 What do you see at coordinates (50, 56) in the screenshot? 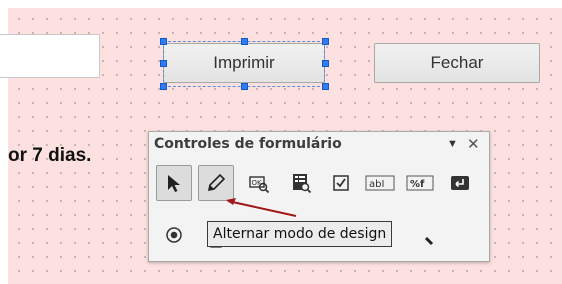
I see `text-field` at bounding box center [50, 56].